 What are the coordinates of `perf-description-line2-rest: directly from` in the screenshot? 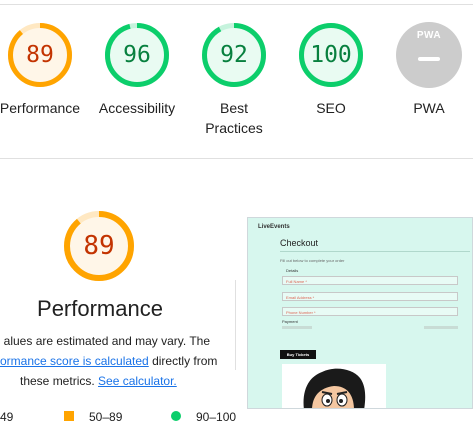 It's located at (183, 361).